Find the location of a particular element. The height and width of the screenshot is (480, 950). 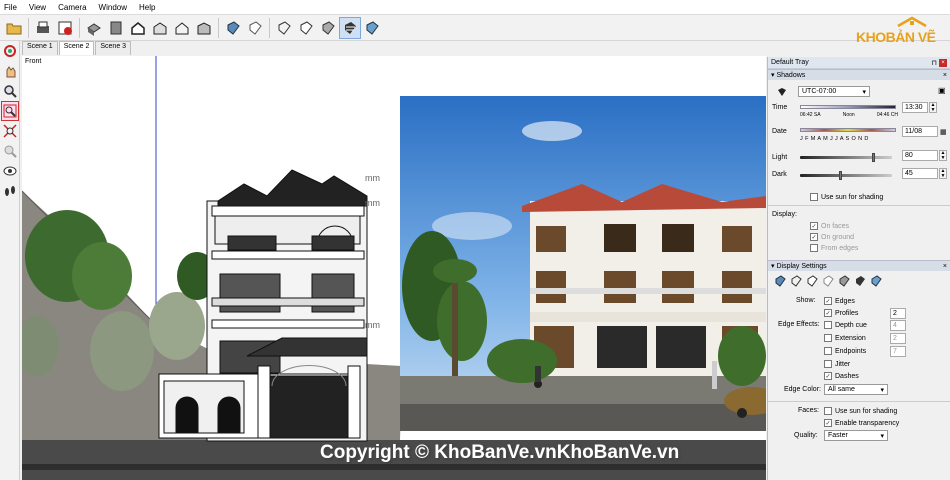

copyright-watermark: Copyright © KhoBanVe.vnKhoBanVe.vn is located at coordinates (500, 452).